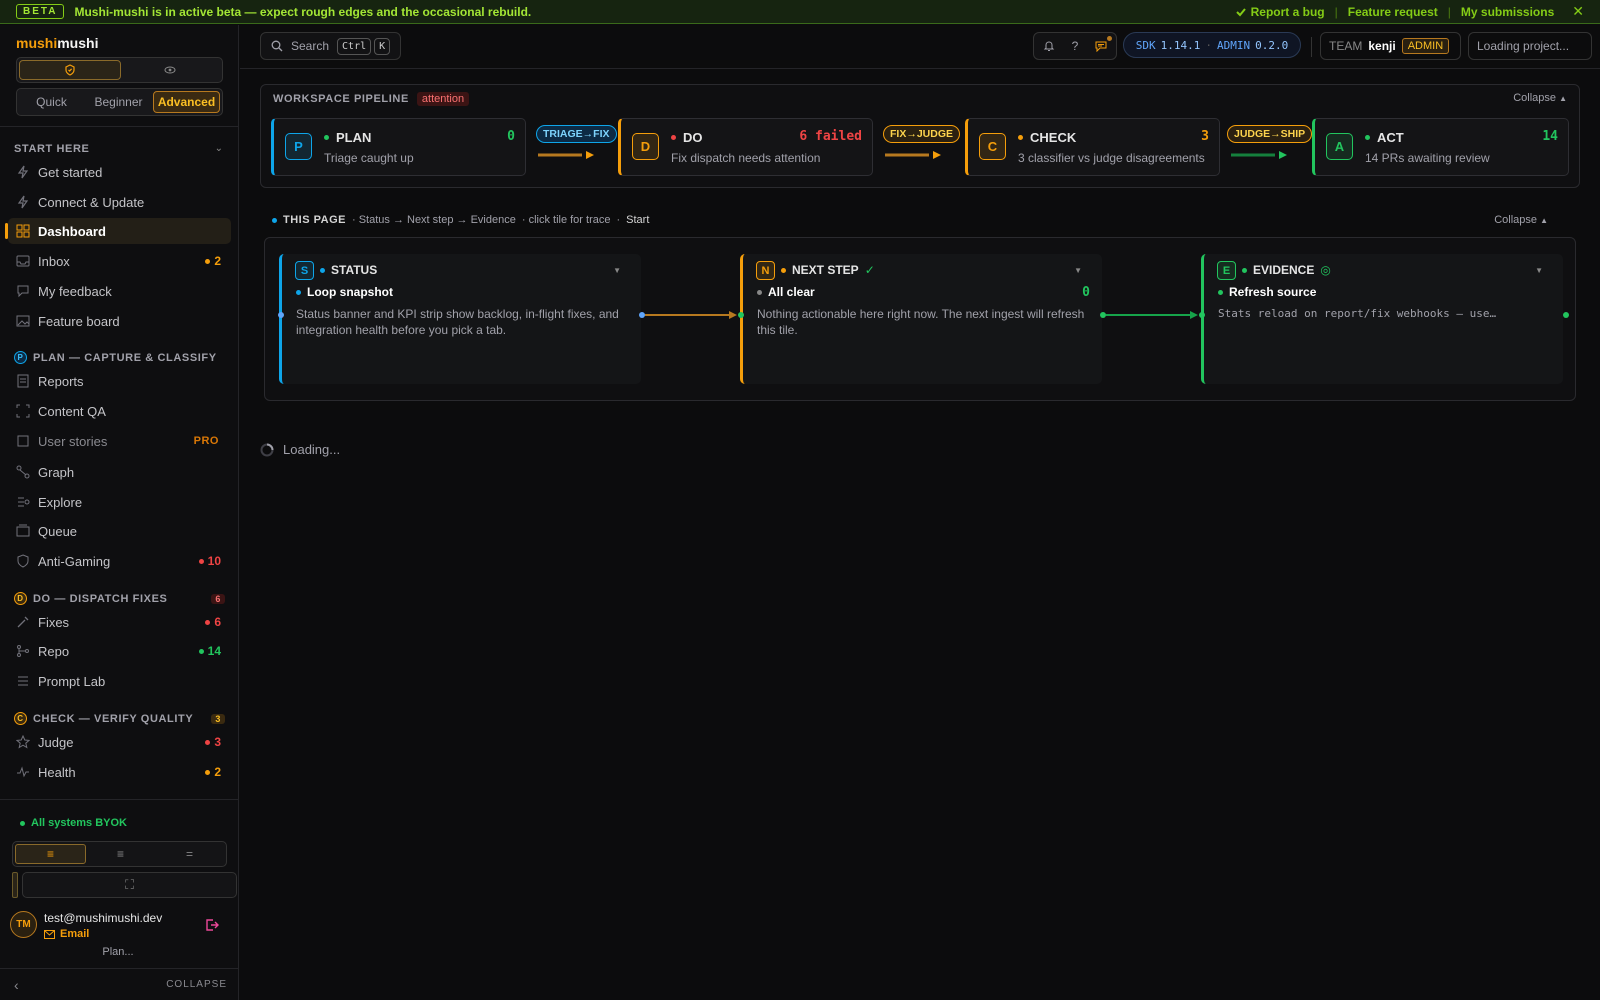  I want to click on user-auth-method: Email, so click(66, 934).